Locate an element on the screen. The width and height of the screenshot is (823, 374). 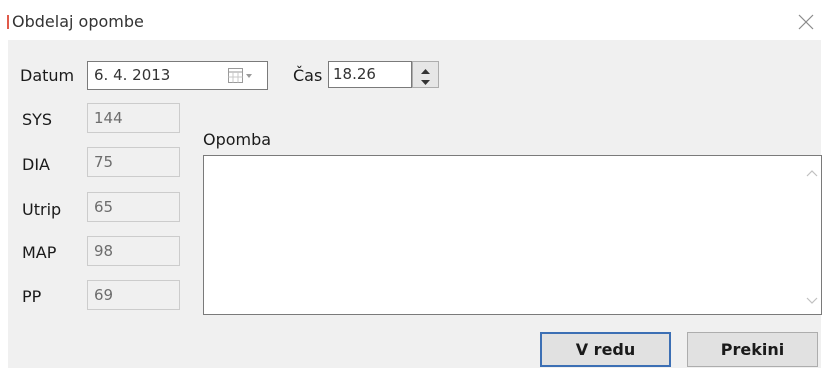
time-input: 18.26 is located at coordinates (370, 74).